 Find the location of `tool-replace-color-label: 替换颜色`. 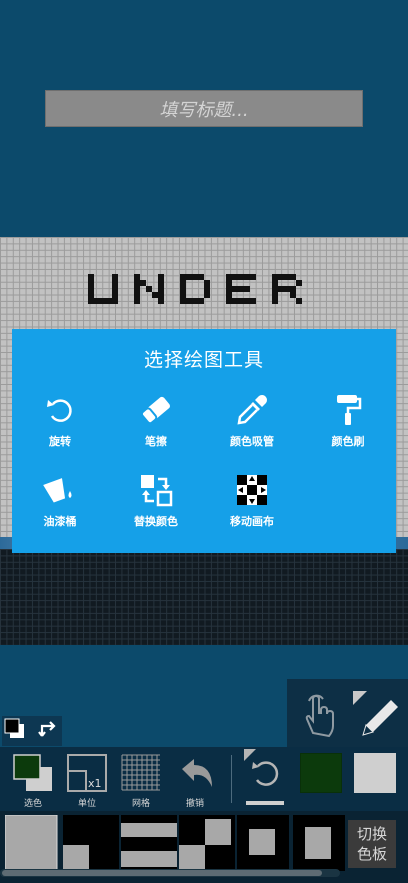

tool-replace-color-label: 替换颜色 is located at coordinates (156, 521).